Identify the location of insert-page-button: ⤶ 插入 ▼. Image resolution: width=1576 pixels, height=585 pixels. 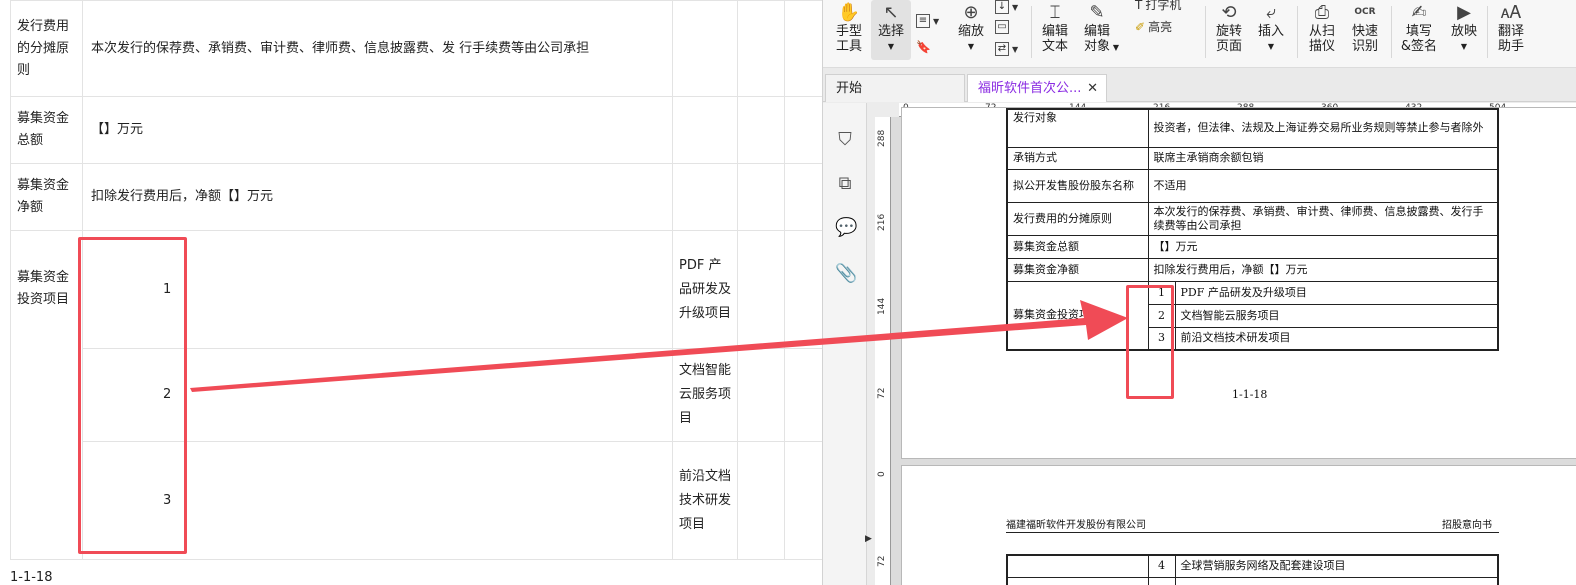
(1271, 27).